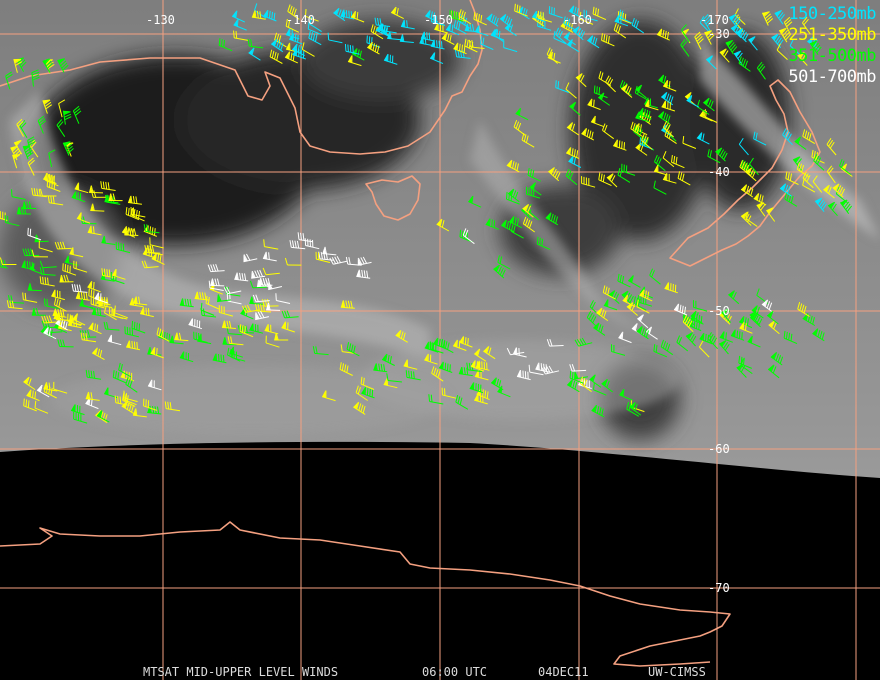  What do you see at coordinates (160, 20) in the screenshot?
I see `lon-label-130: -130` at bounding box center [160, 20].